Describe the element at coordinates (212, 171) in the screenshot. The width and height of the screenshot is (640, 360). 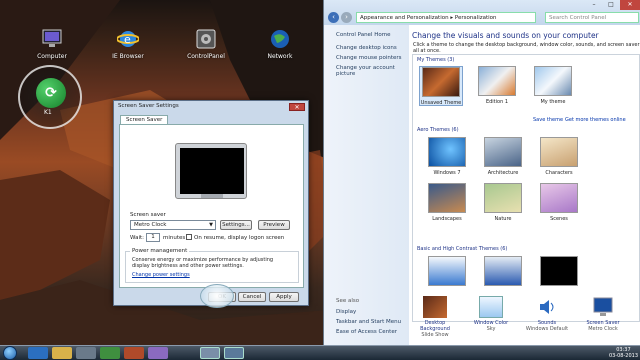
I see `preview-screen` at that location.